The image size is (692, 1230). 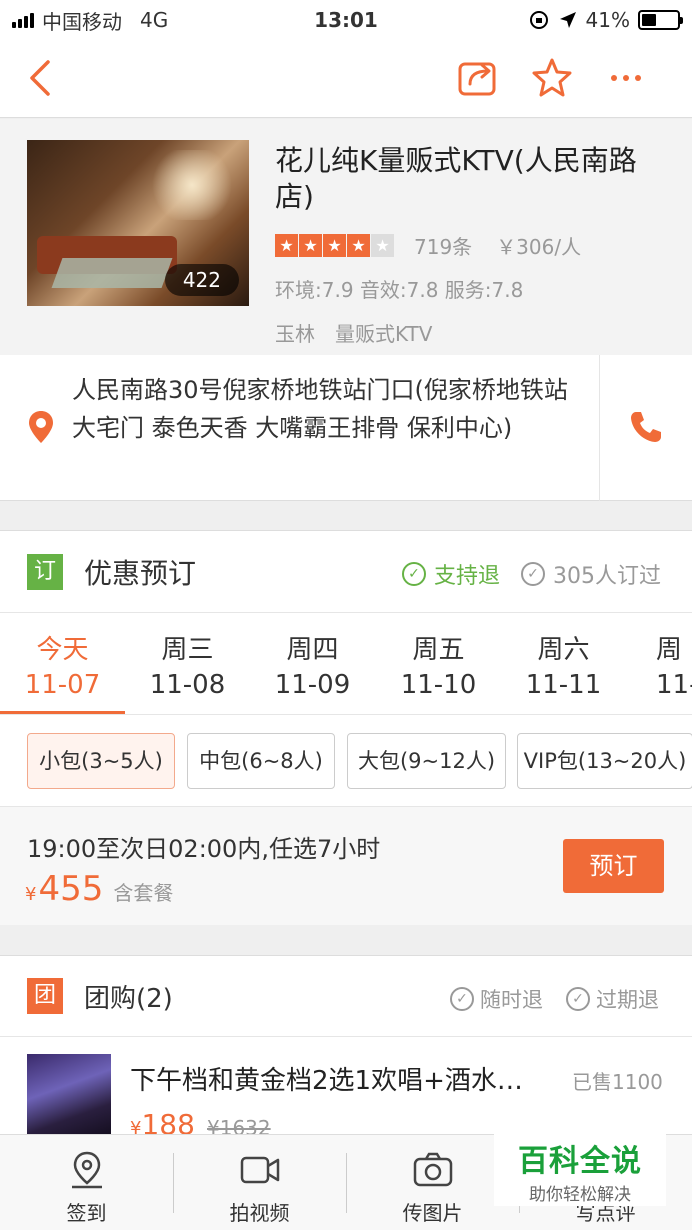 I want to click on category-tag: 量贩式KTV, so click(x=384, y=334).